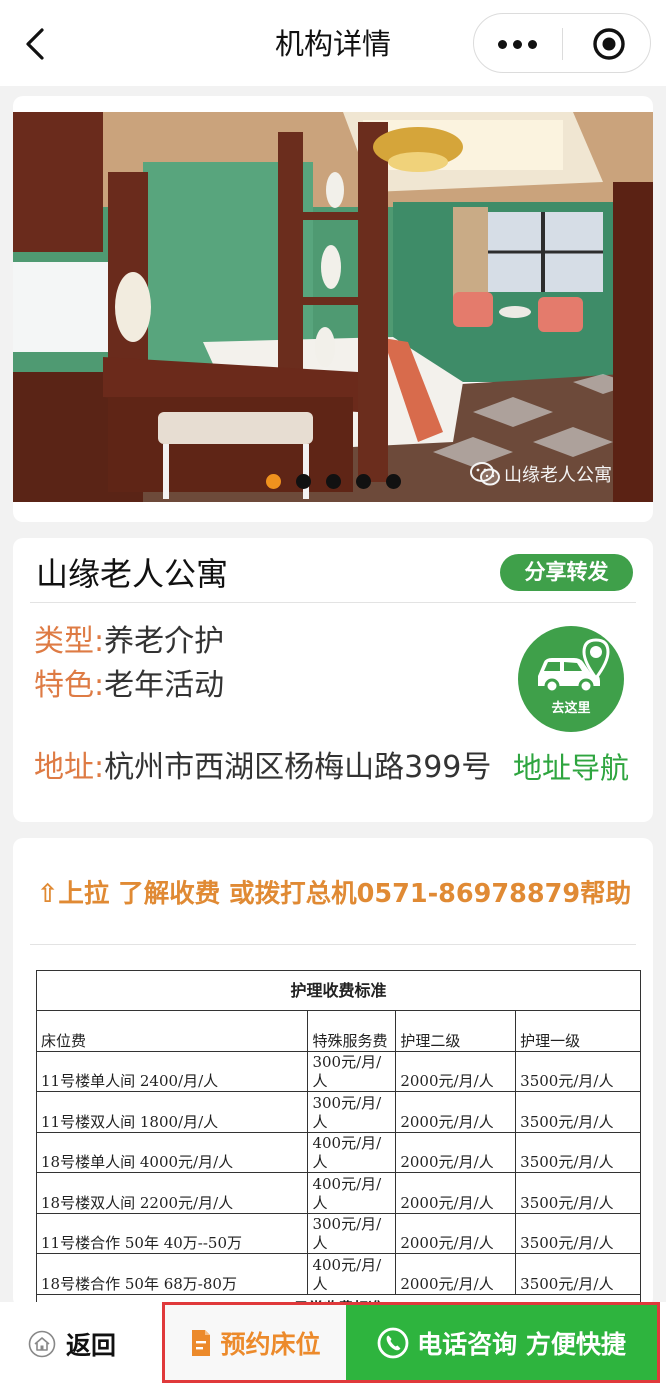 The height and width of the screenshot is (1383, 666). I want to click on share-button: 分享转发, so click(566, 572).